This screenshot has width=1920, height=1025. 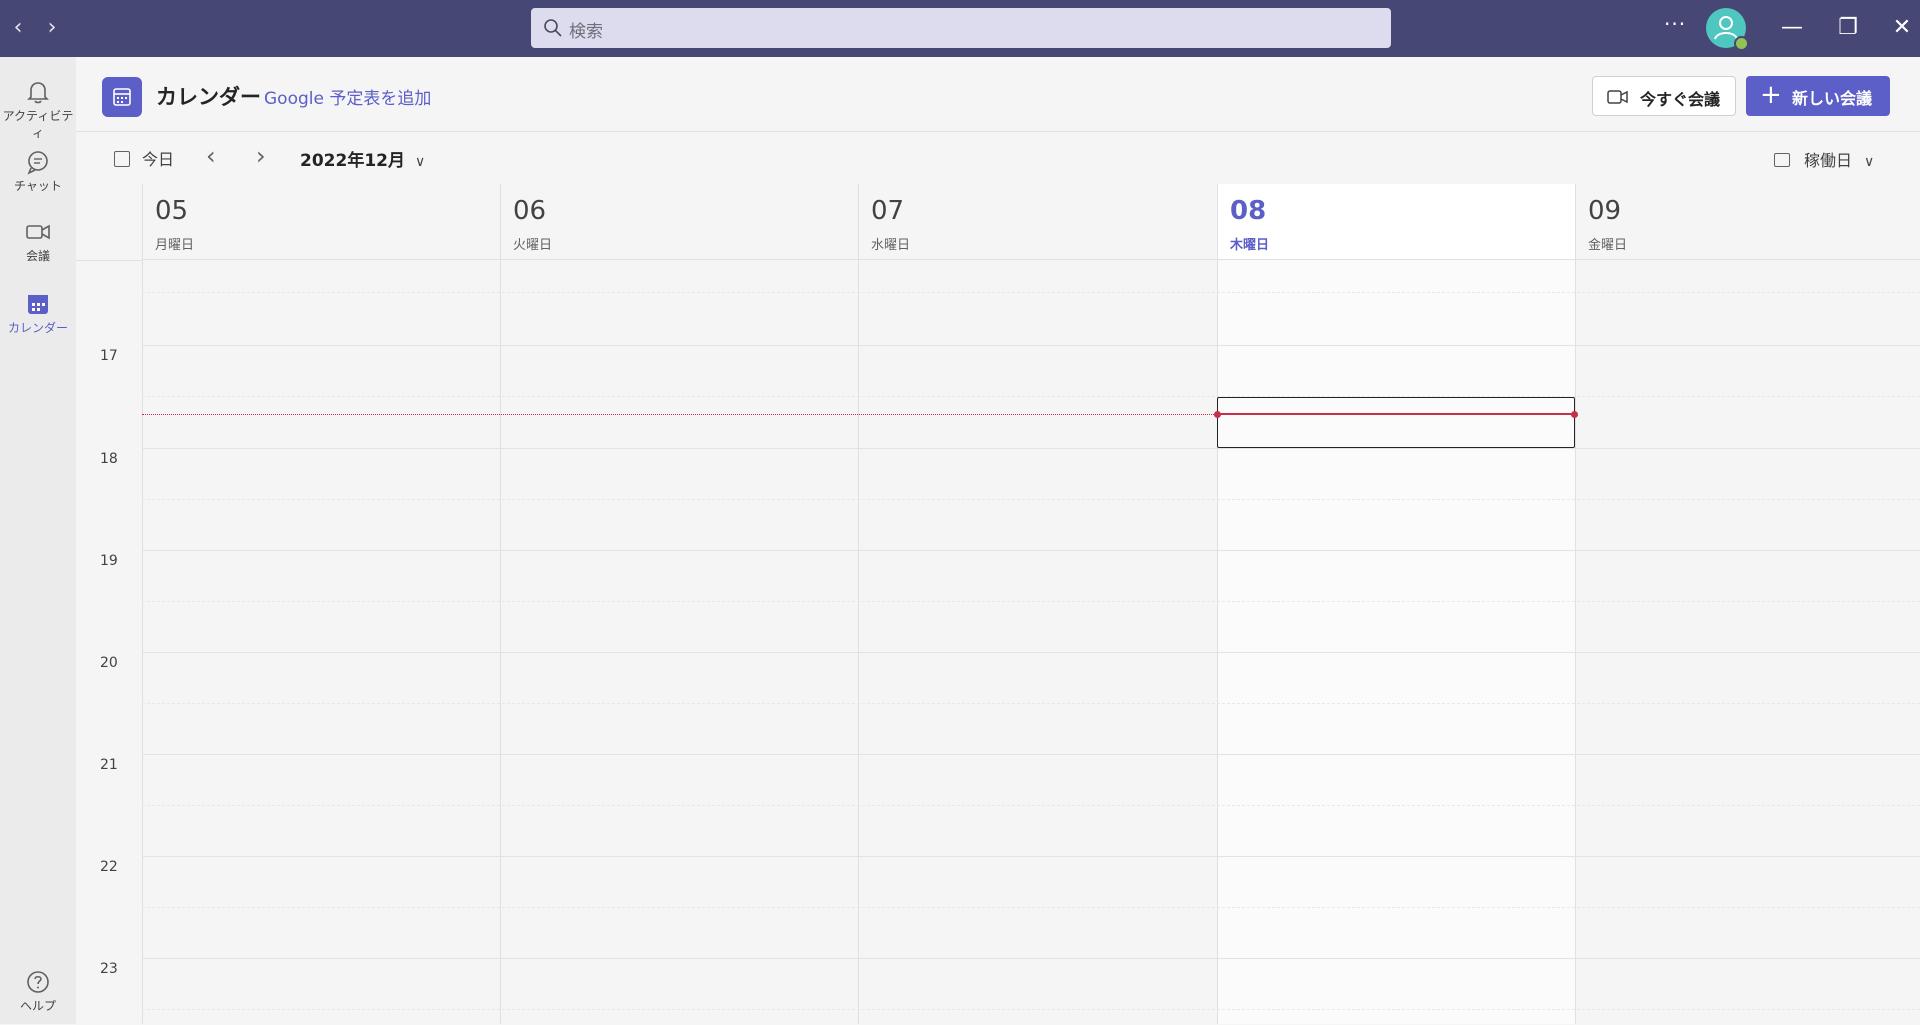 I want to click on day-number: 07, so click(x=888, y=211).